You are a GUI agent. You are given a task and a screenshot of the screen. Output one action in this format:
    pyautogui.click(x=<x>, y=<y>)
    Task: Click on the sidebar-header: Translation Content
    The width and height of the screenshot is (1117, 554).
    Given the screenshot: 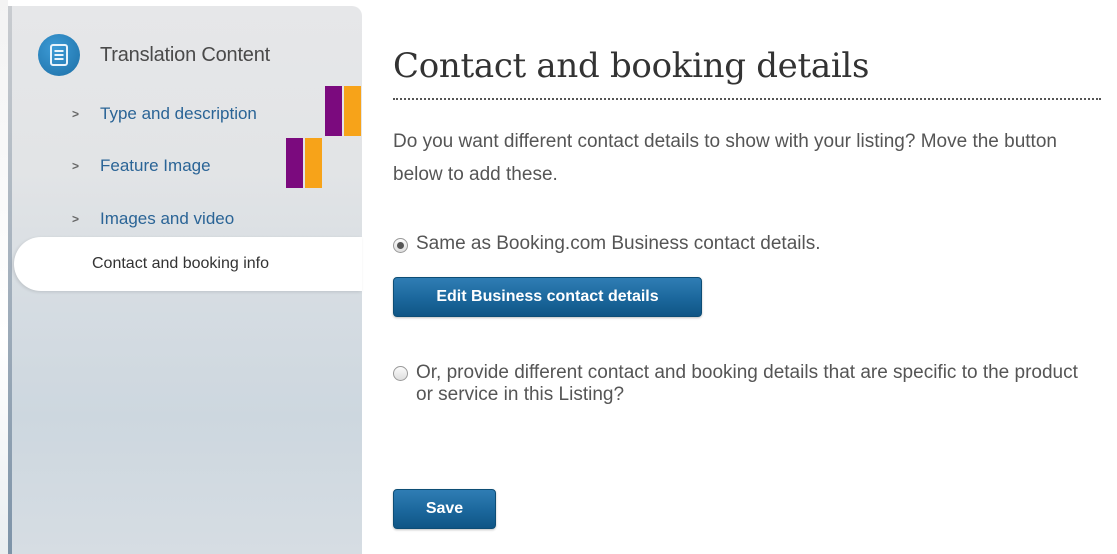 What is the action you would take?
    pyautogui.click(x=154, y=55)
    